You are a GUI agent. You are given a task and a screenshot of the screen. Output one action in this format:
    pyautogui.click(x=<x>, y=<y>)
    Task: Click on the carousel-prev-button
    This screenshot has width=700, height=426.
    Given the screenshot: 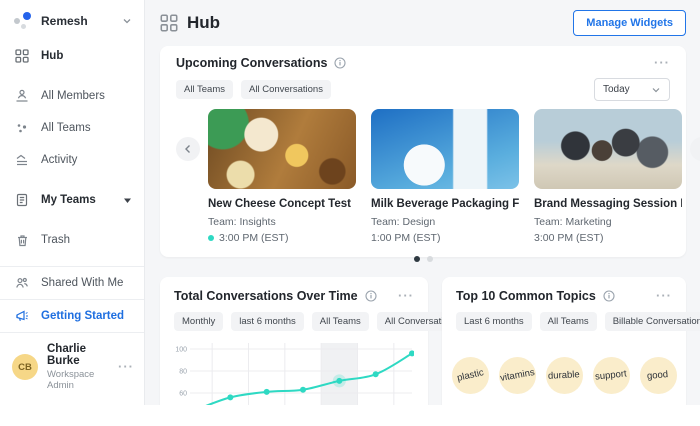 What is the action you would take?
    pyautogui.click(x=188, y=149)
    